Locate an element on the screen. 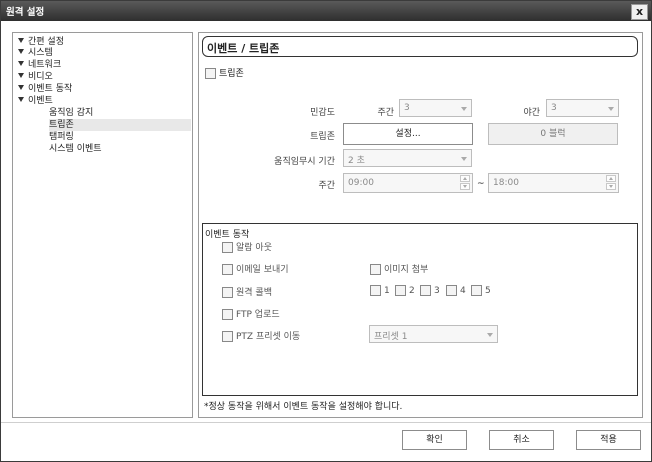 The width and height of the screenshot is (652, 462). spinner-value: 18:00 is located at coordinates (506, 183).